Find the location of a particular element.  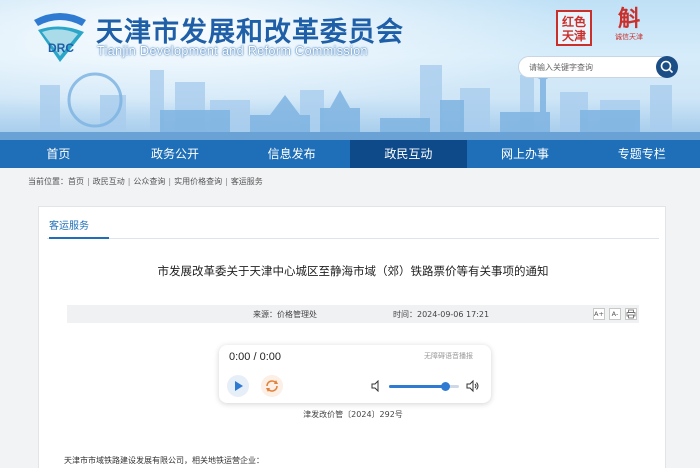

breadcrumb-item: 政民互动 is located at coordinates (109, 181).